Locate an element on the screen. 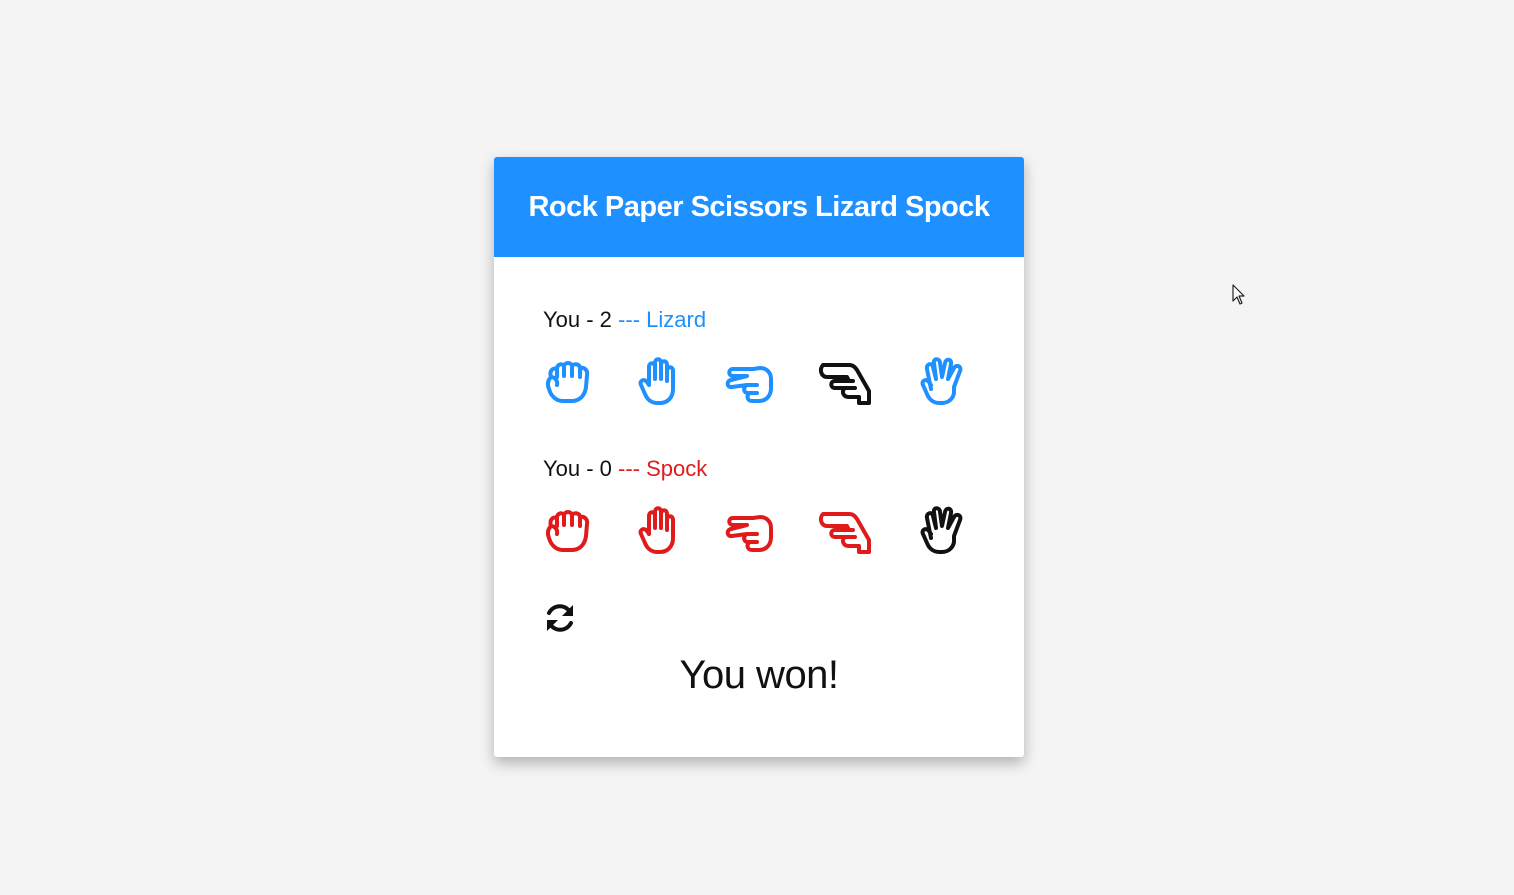  game-title: Rock Paper Scissors Lizard Spock is located at coordinates (759, 207).